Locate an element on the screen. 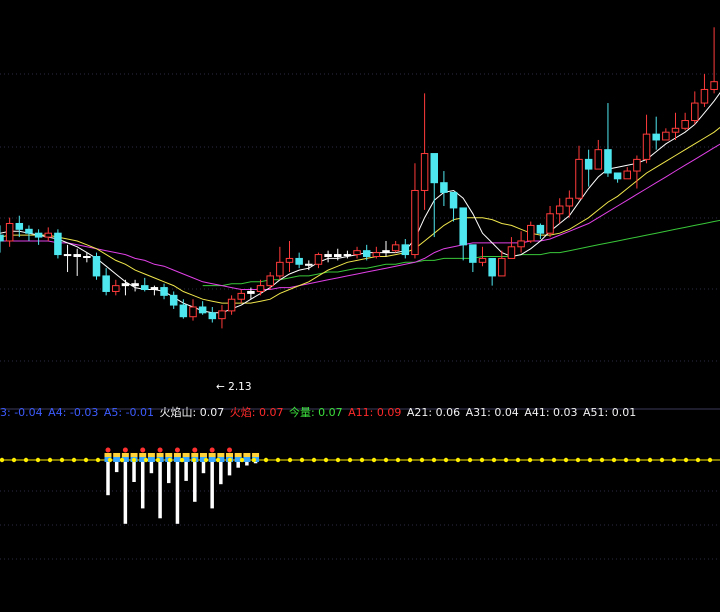 This screenshot has width=720, height=612. indicator-a4: A4: -0.03 is located at coordinates (73, 412).